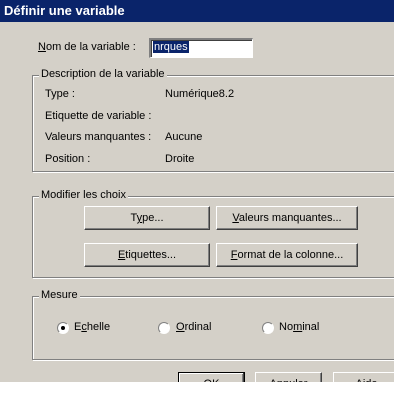 The height and width of the screenshot is (408, 394). Describe the element at coordinates (299, 327) in the screenshot. I see `nominal-radio-label: Nominal` at that location.